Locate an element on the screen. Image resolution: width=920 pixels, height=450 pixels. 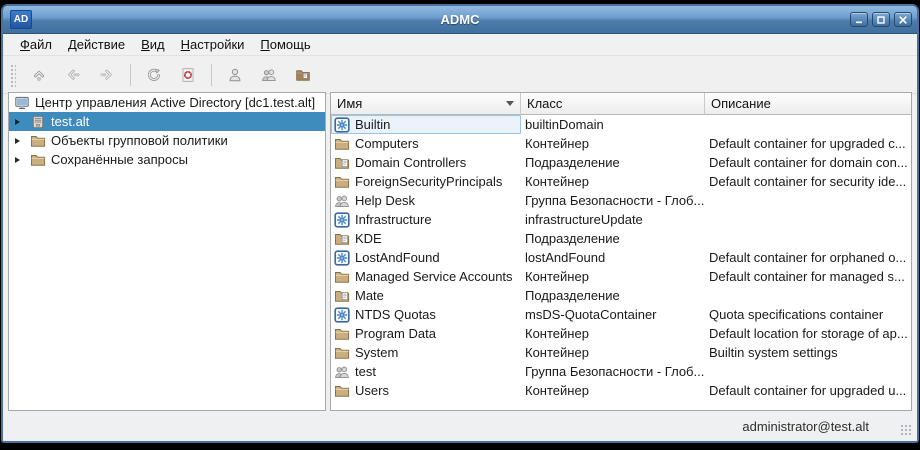
toolbar-grip is located at coordinates (12, 74).